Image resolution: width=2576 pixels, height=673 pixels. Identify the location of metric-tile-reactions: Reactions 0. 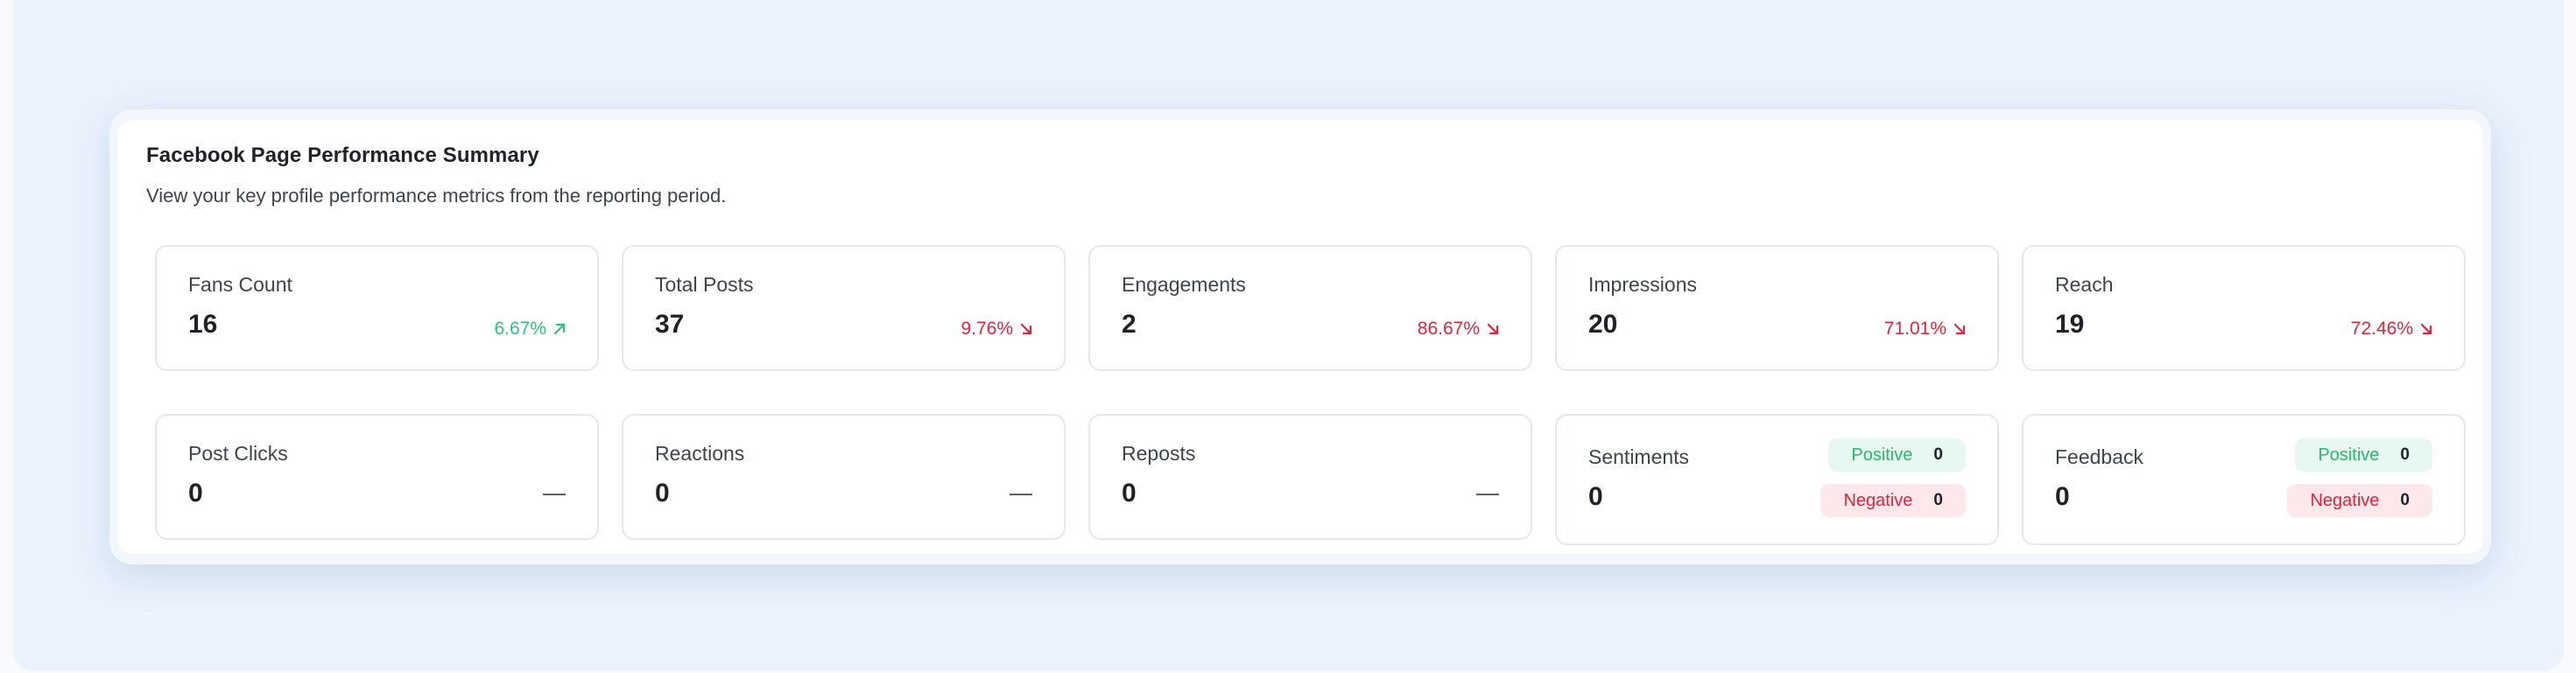
(844, 477).